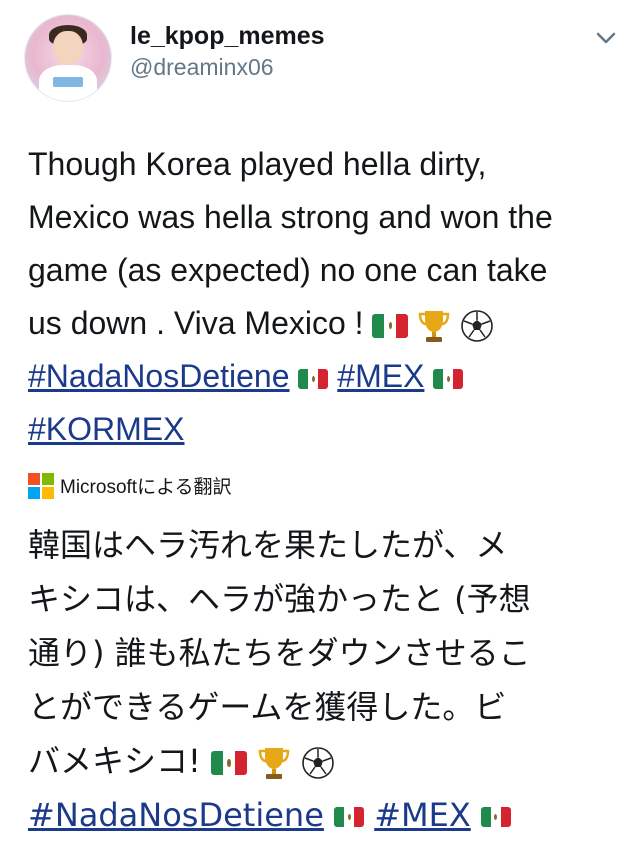 The image size is (640, 842). I want to click on tweet-line: Though Korea played hella dirty,, so click(257, 164).